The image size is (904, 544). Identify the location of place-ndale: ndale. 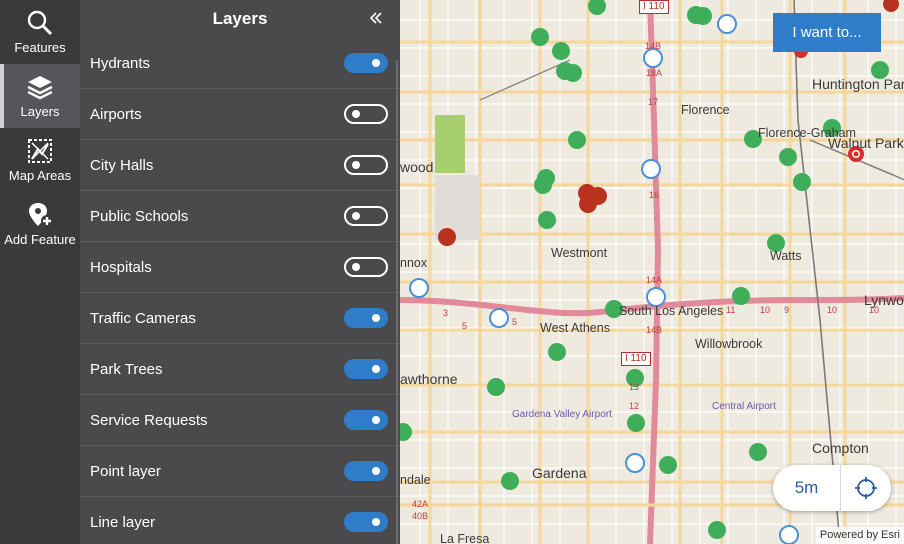
(415, 480).